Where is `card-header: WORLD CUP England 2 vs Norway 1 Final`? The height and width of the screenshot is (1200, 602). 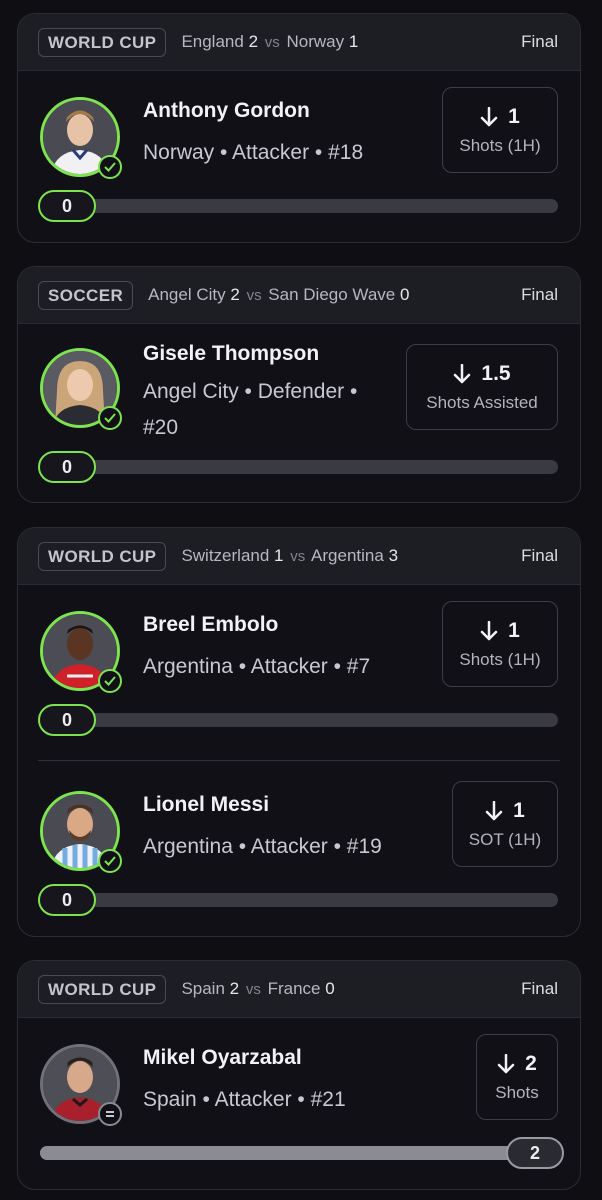 card-header: WORLD CUP England 2 vs Norway 1 Final is located at coordinates (299, 42).